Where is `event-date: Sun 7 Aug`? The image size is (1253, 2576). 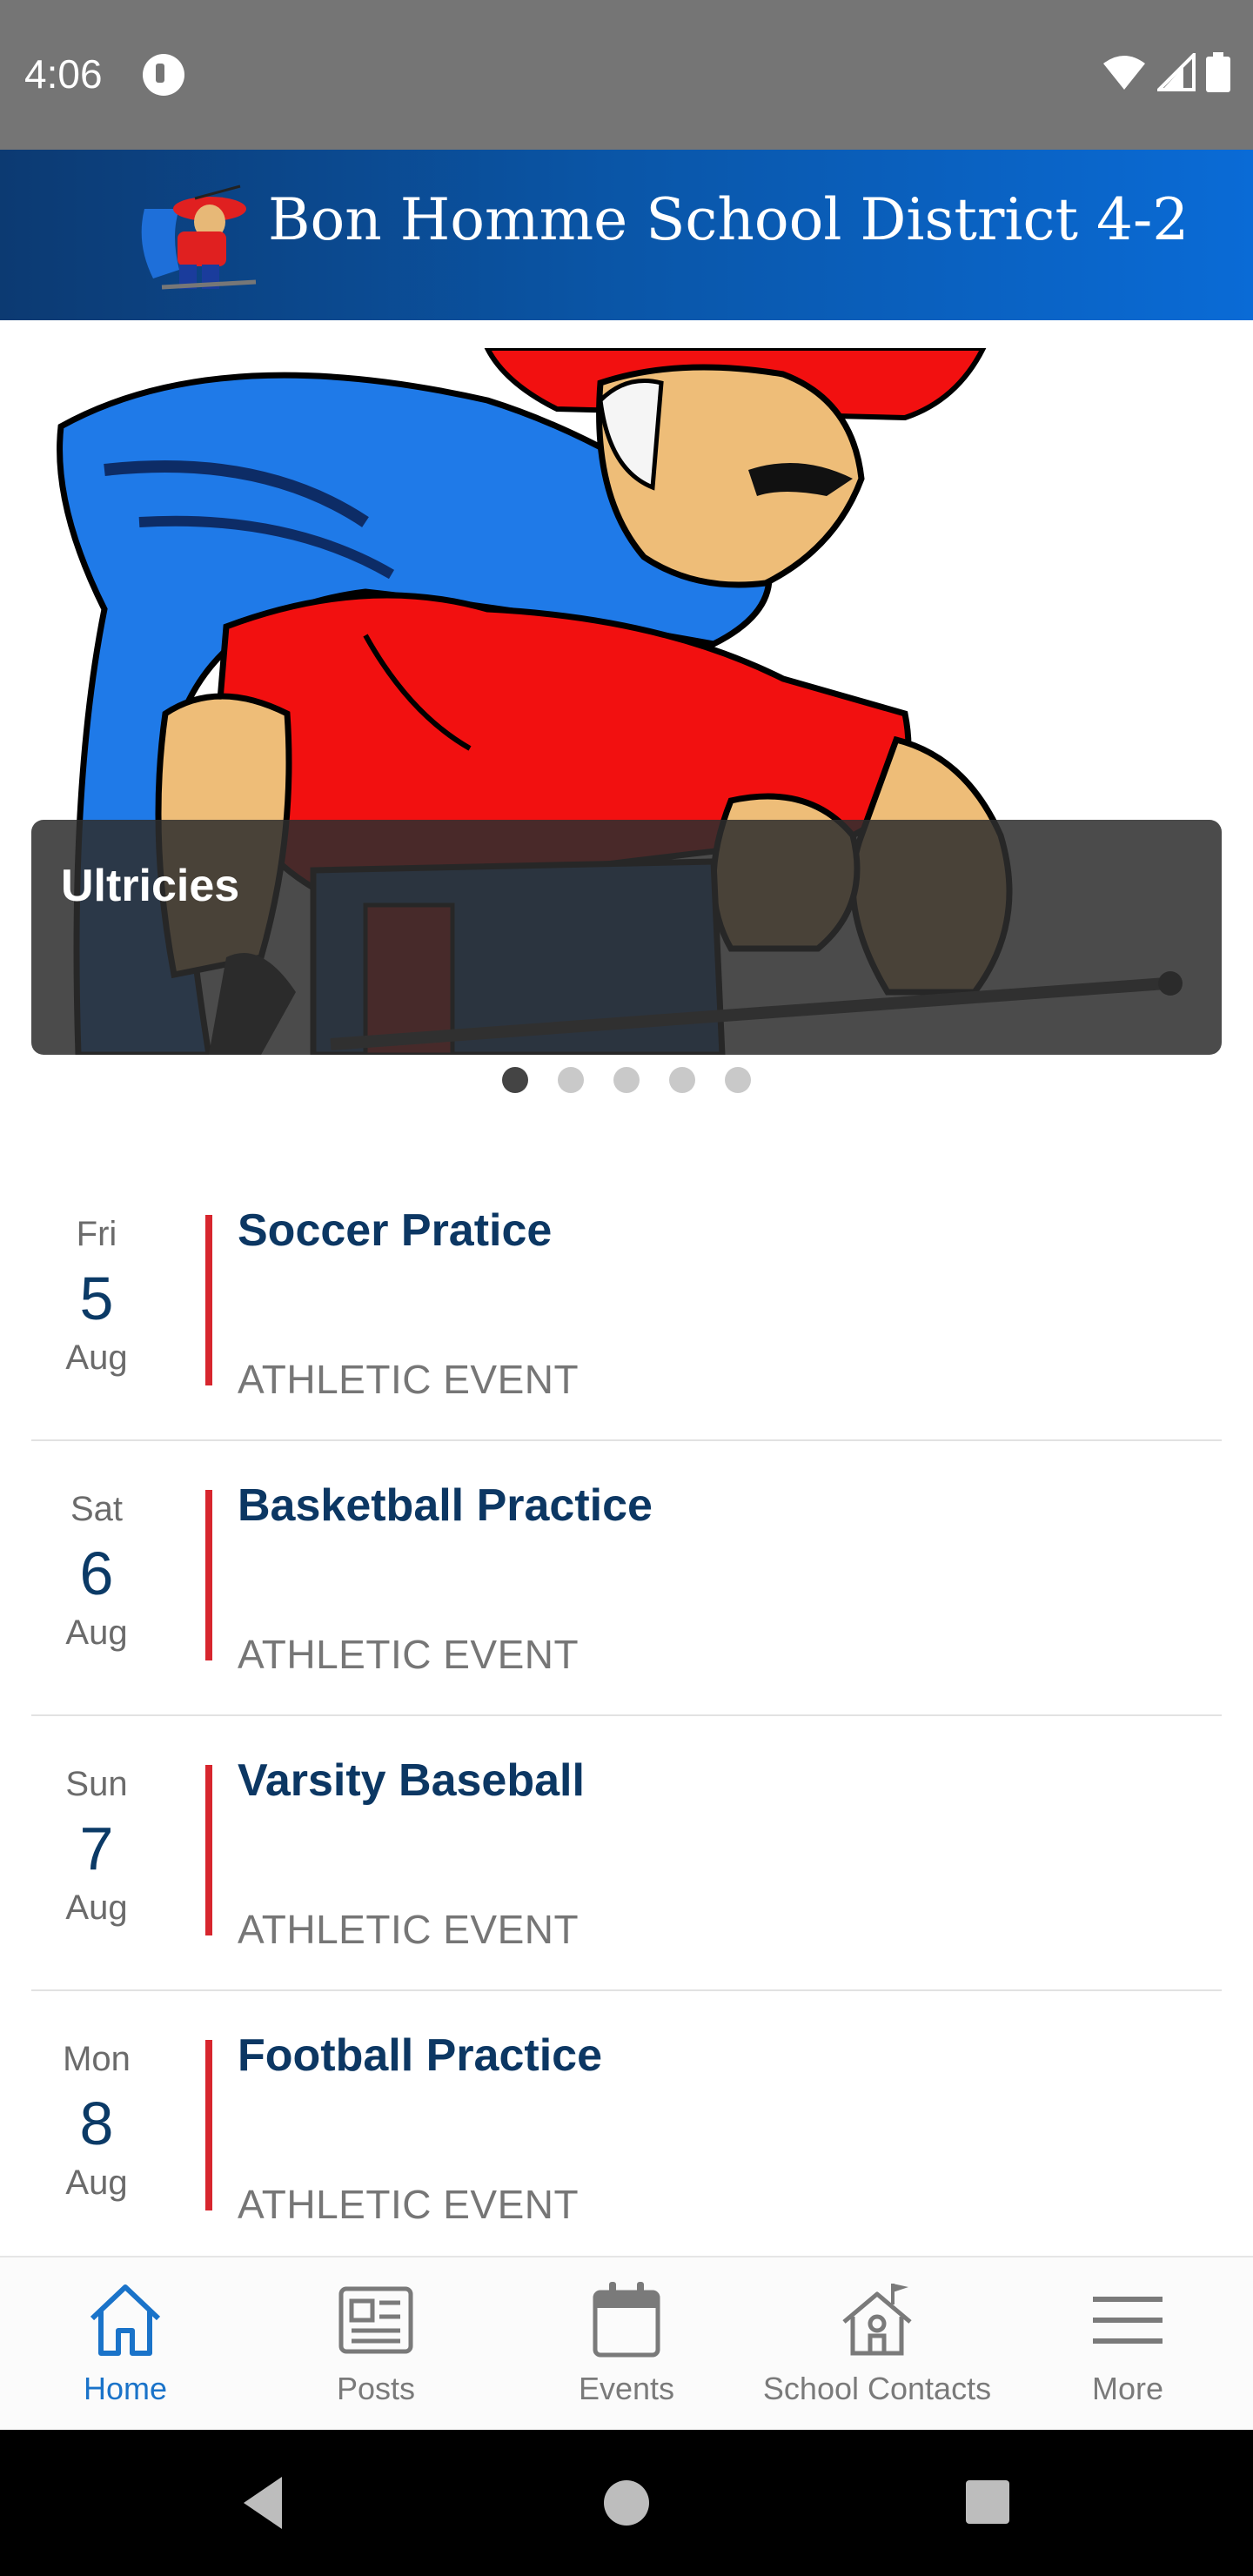
event-date: Sun 7 Aug is located at coordinates (96, 1846).